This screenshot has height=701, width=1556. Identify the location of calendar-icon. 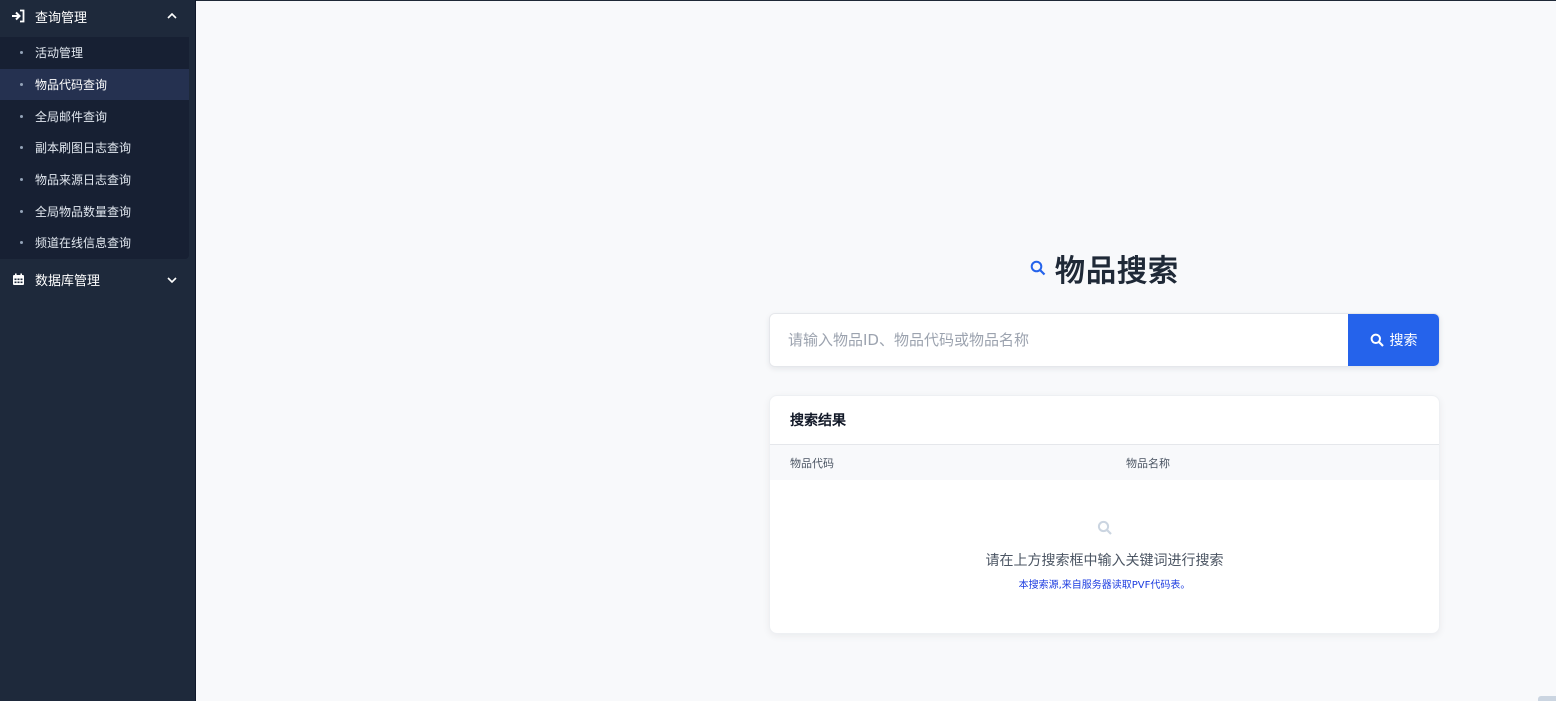
(18, 280).